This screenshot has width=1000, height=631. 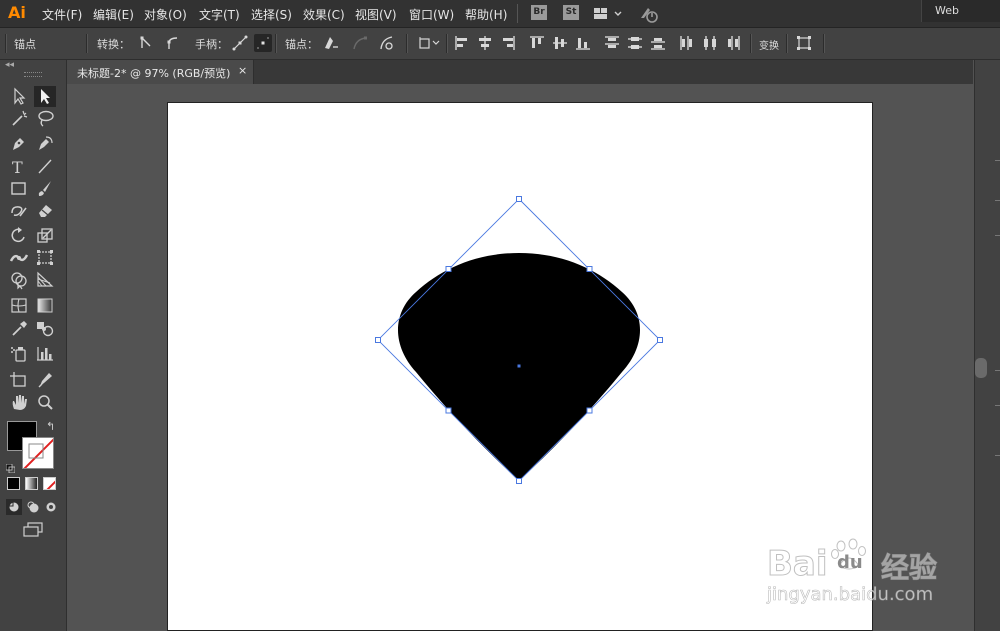 What do you see at coordinates (10, 466) in the screenshot?
I see `default-fill-stroke-icon` at bounding box center [10, 466].